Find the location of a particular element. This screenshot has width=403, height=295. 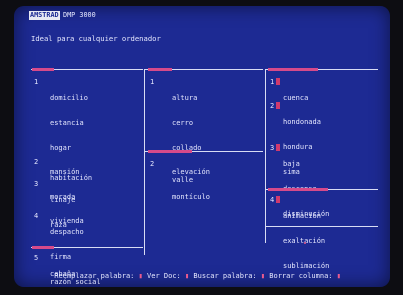

col3-num-4: 4 is located at coordinates (272, 200).